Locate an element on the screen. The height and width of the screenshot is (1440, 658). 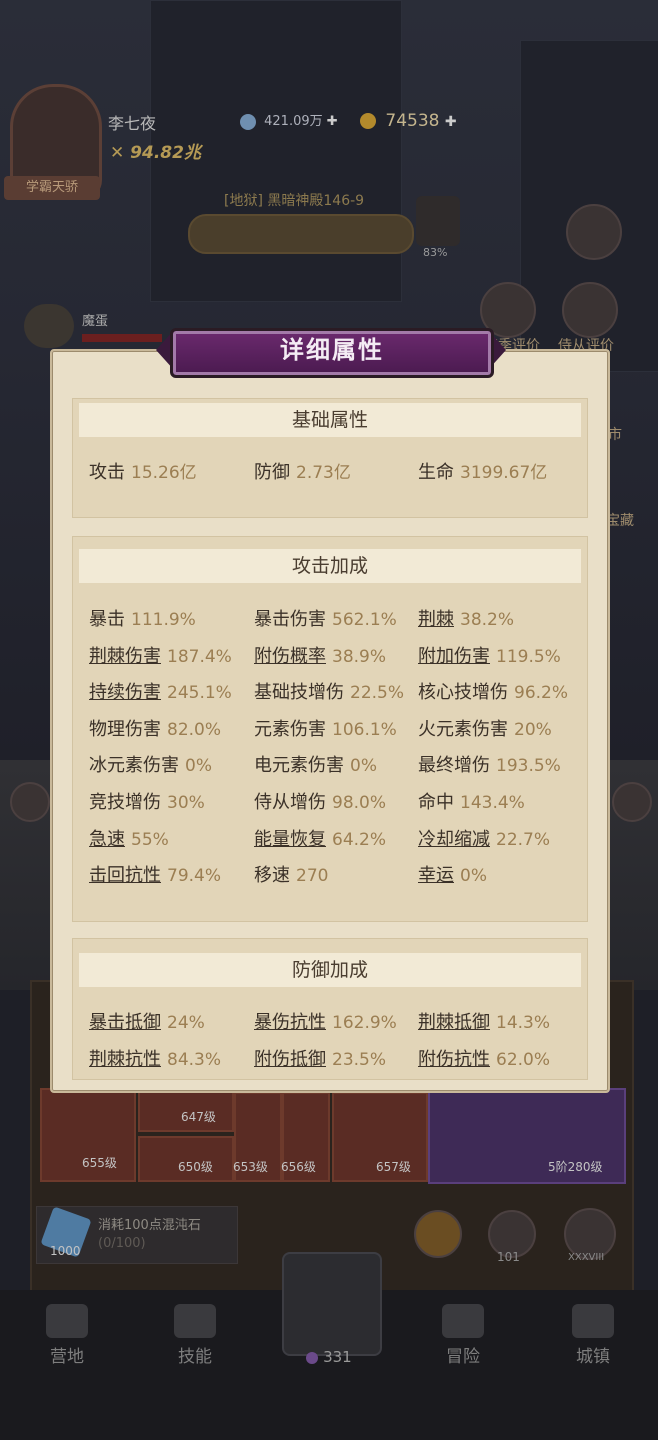
stat-label: 荆棘伤害 is located at coordinates (125, 656).